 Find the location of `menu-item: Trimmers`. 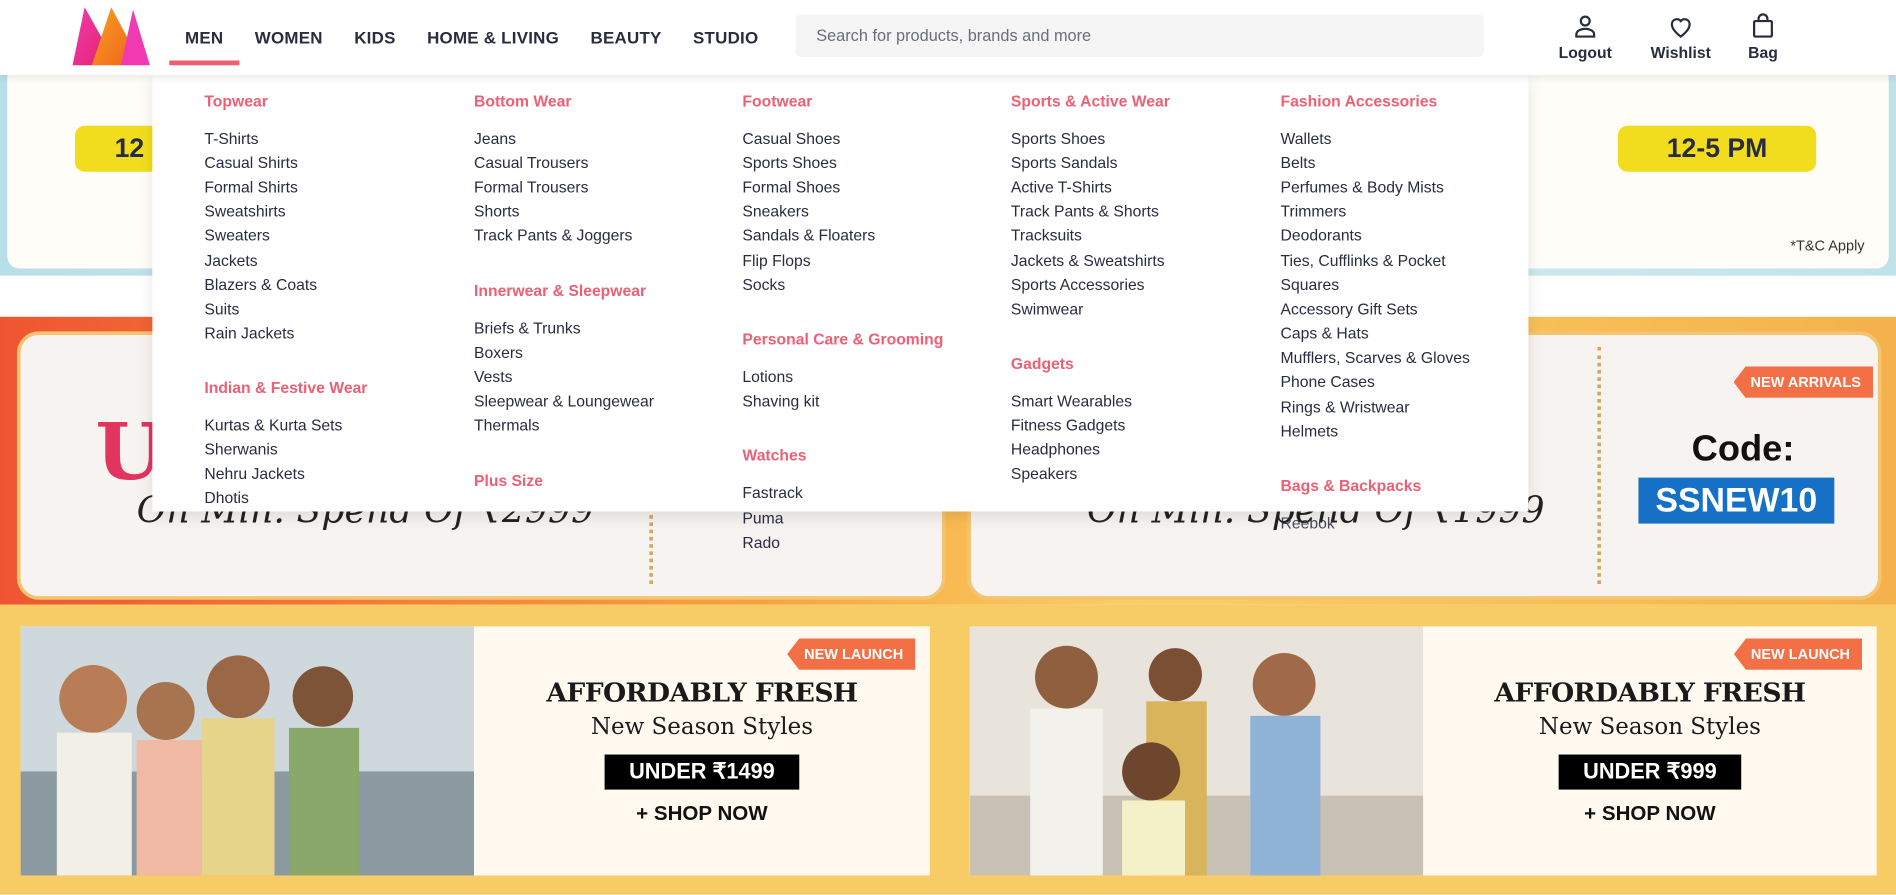

menu-item: Trimmers is located at coordinates (1314, 211).